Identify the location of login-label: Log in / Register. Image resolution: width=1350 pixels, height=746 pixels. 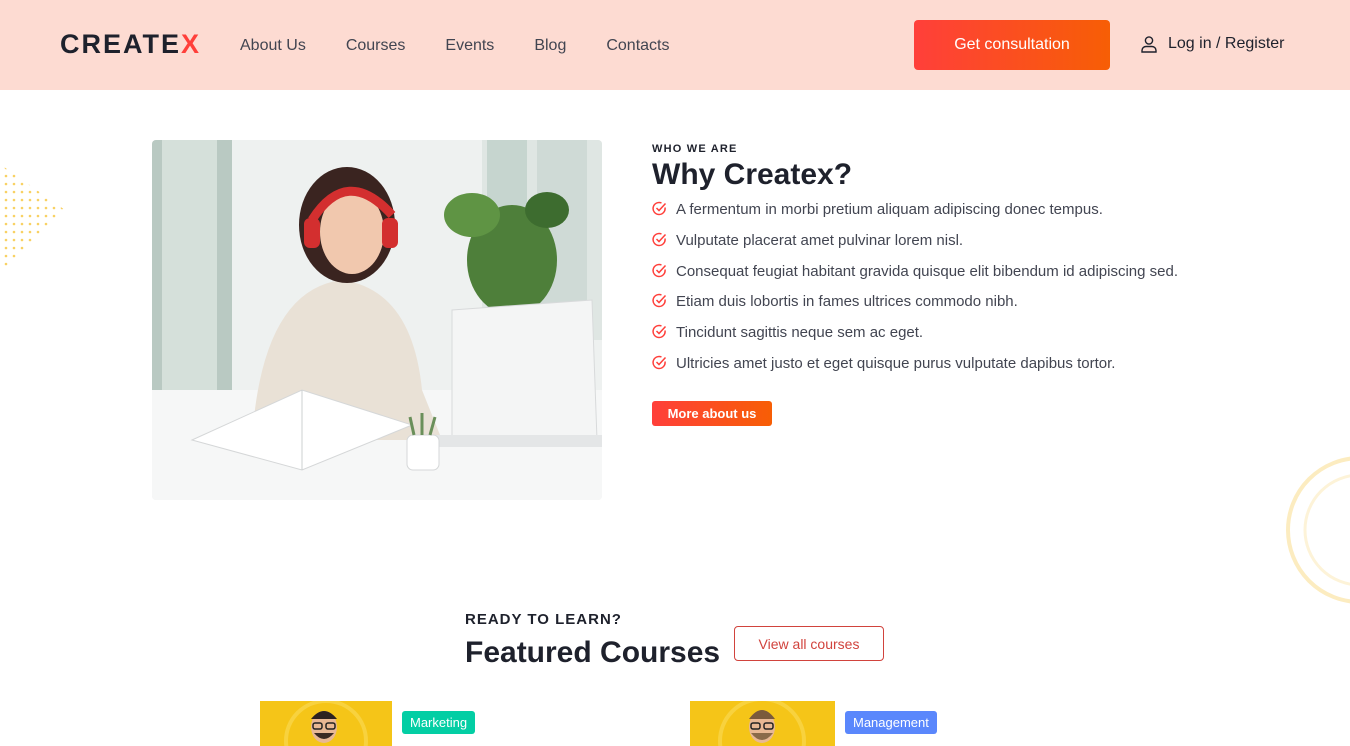
(1226, 43).